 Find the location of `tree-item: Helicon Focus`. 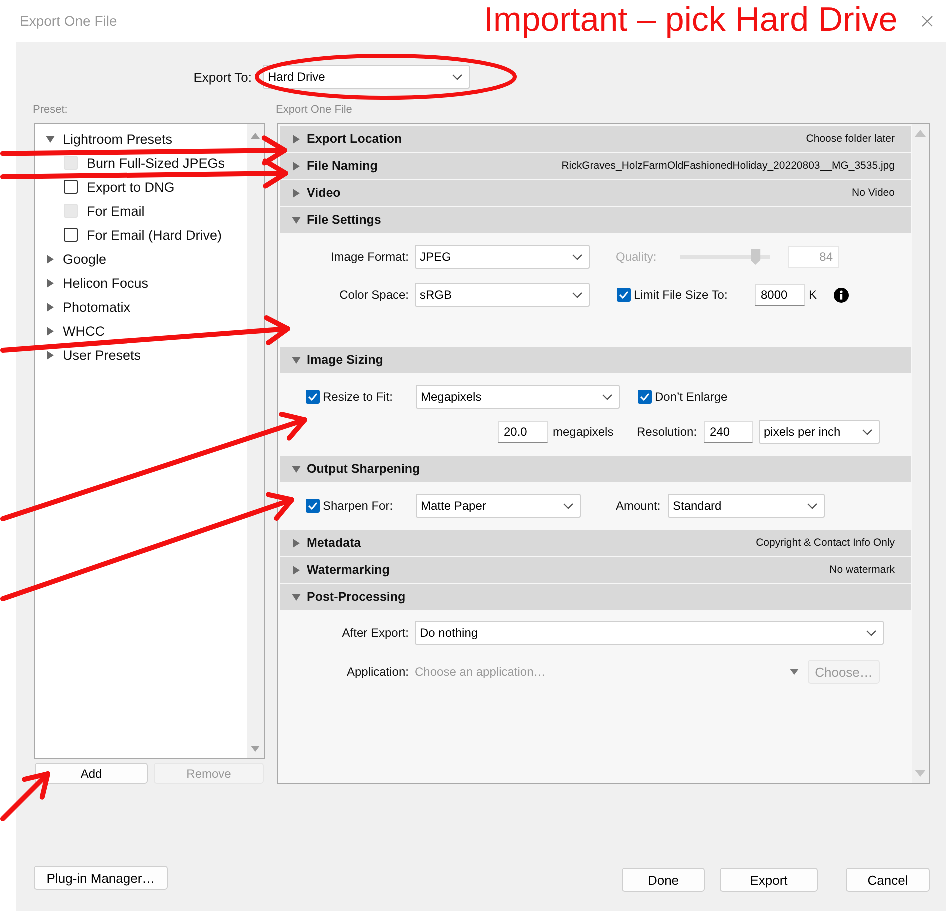

tree-item: Helicon Focus is located at coordinates (141, 283).